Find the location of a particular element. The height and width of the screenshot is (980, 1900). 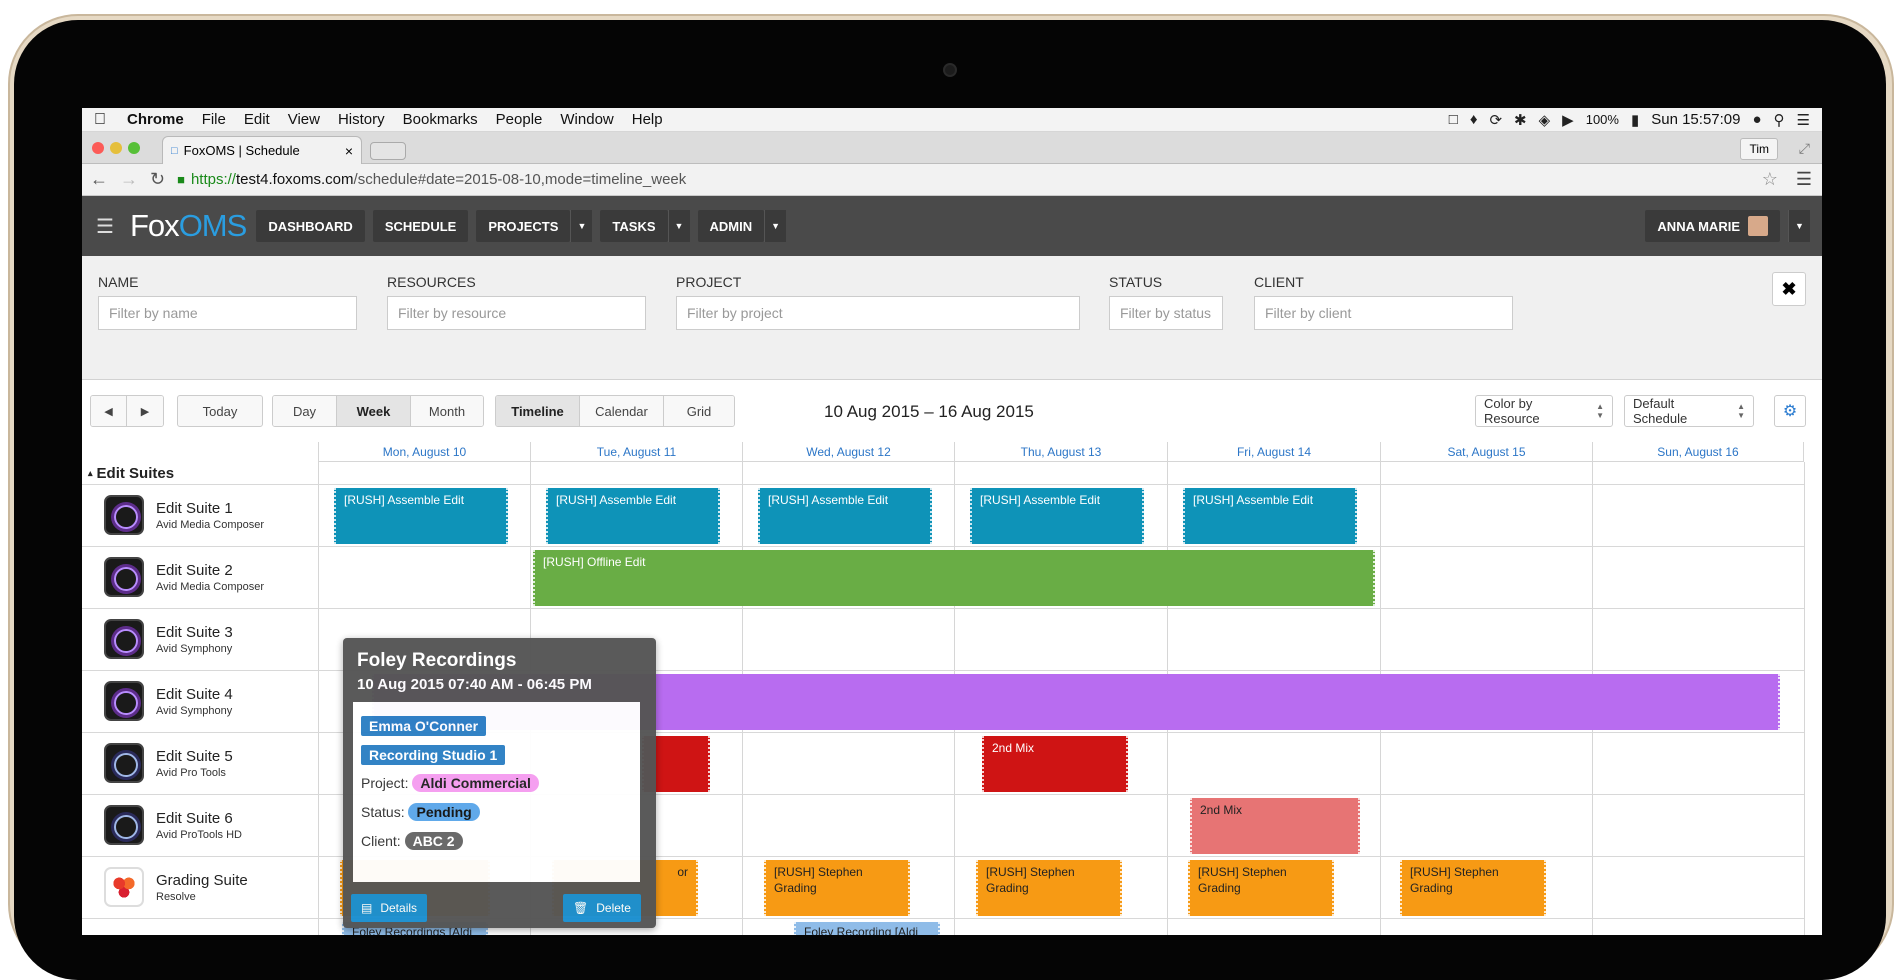

back-icon: ← is located at coordinates (99, 179).